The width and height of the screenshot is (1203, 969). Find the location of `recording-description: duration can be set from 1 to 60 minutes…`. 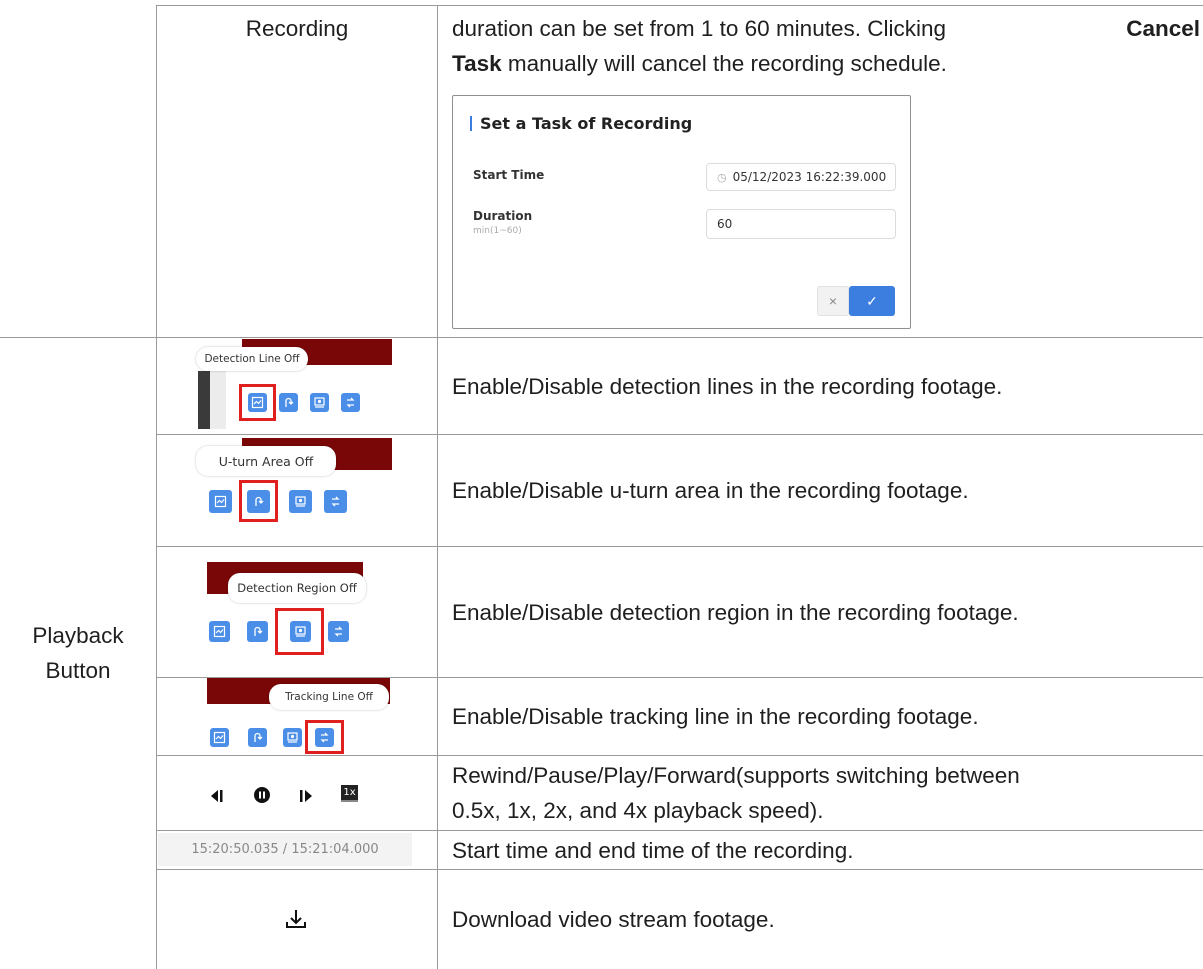

recording-description: duration can be set from 1 to 60 minutes… is located at coordinates (826, 46).